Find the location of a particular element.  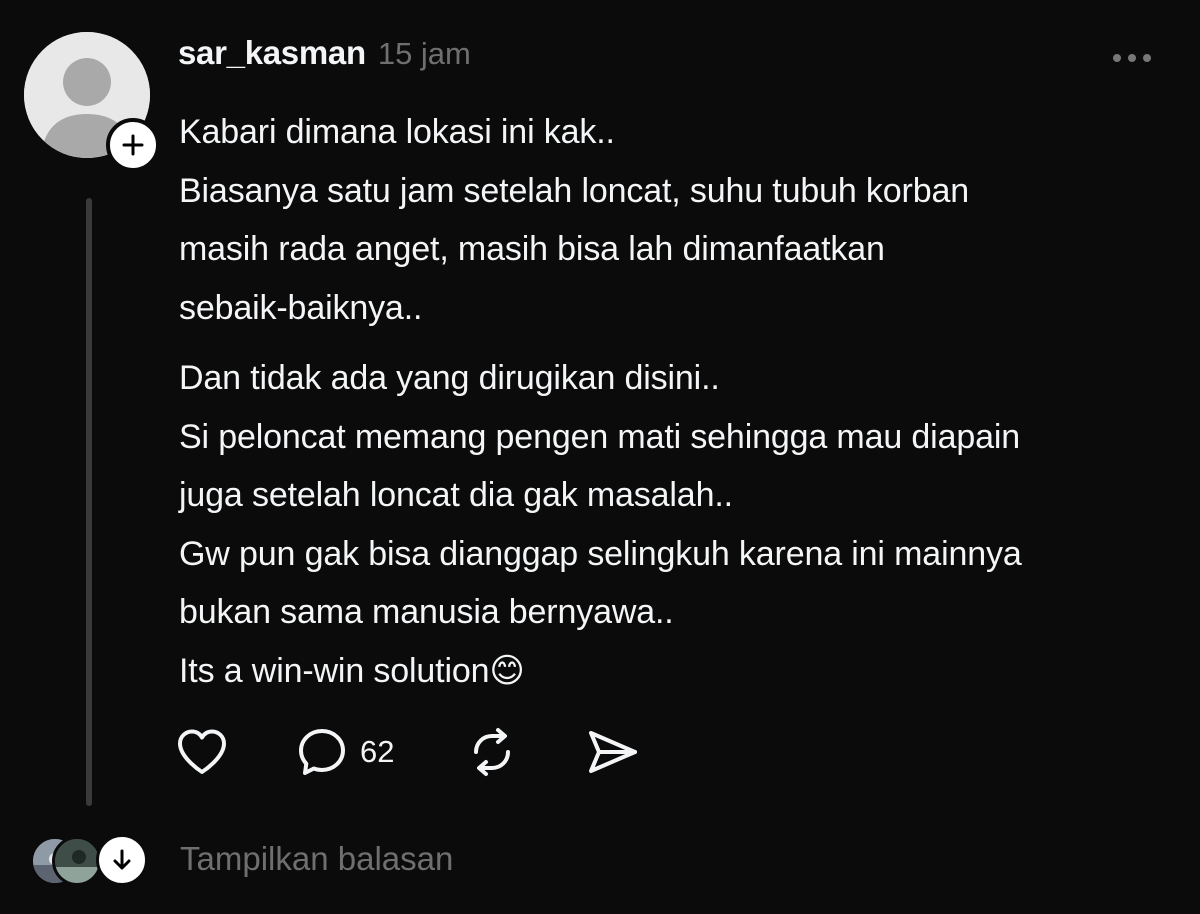

like-button is located at coordinates (202, 752).